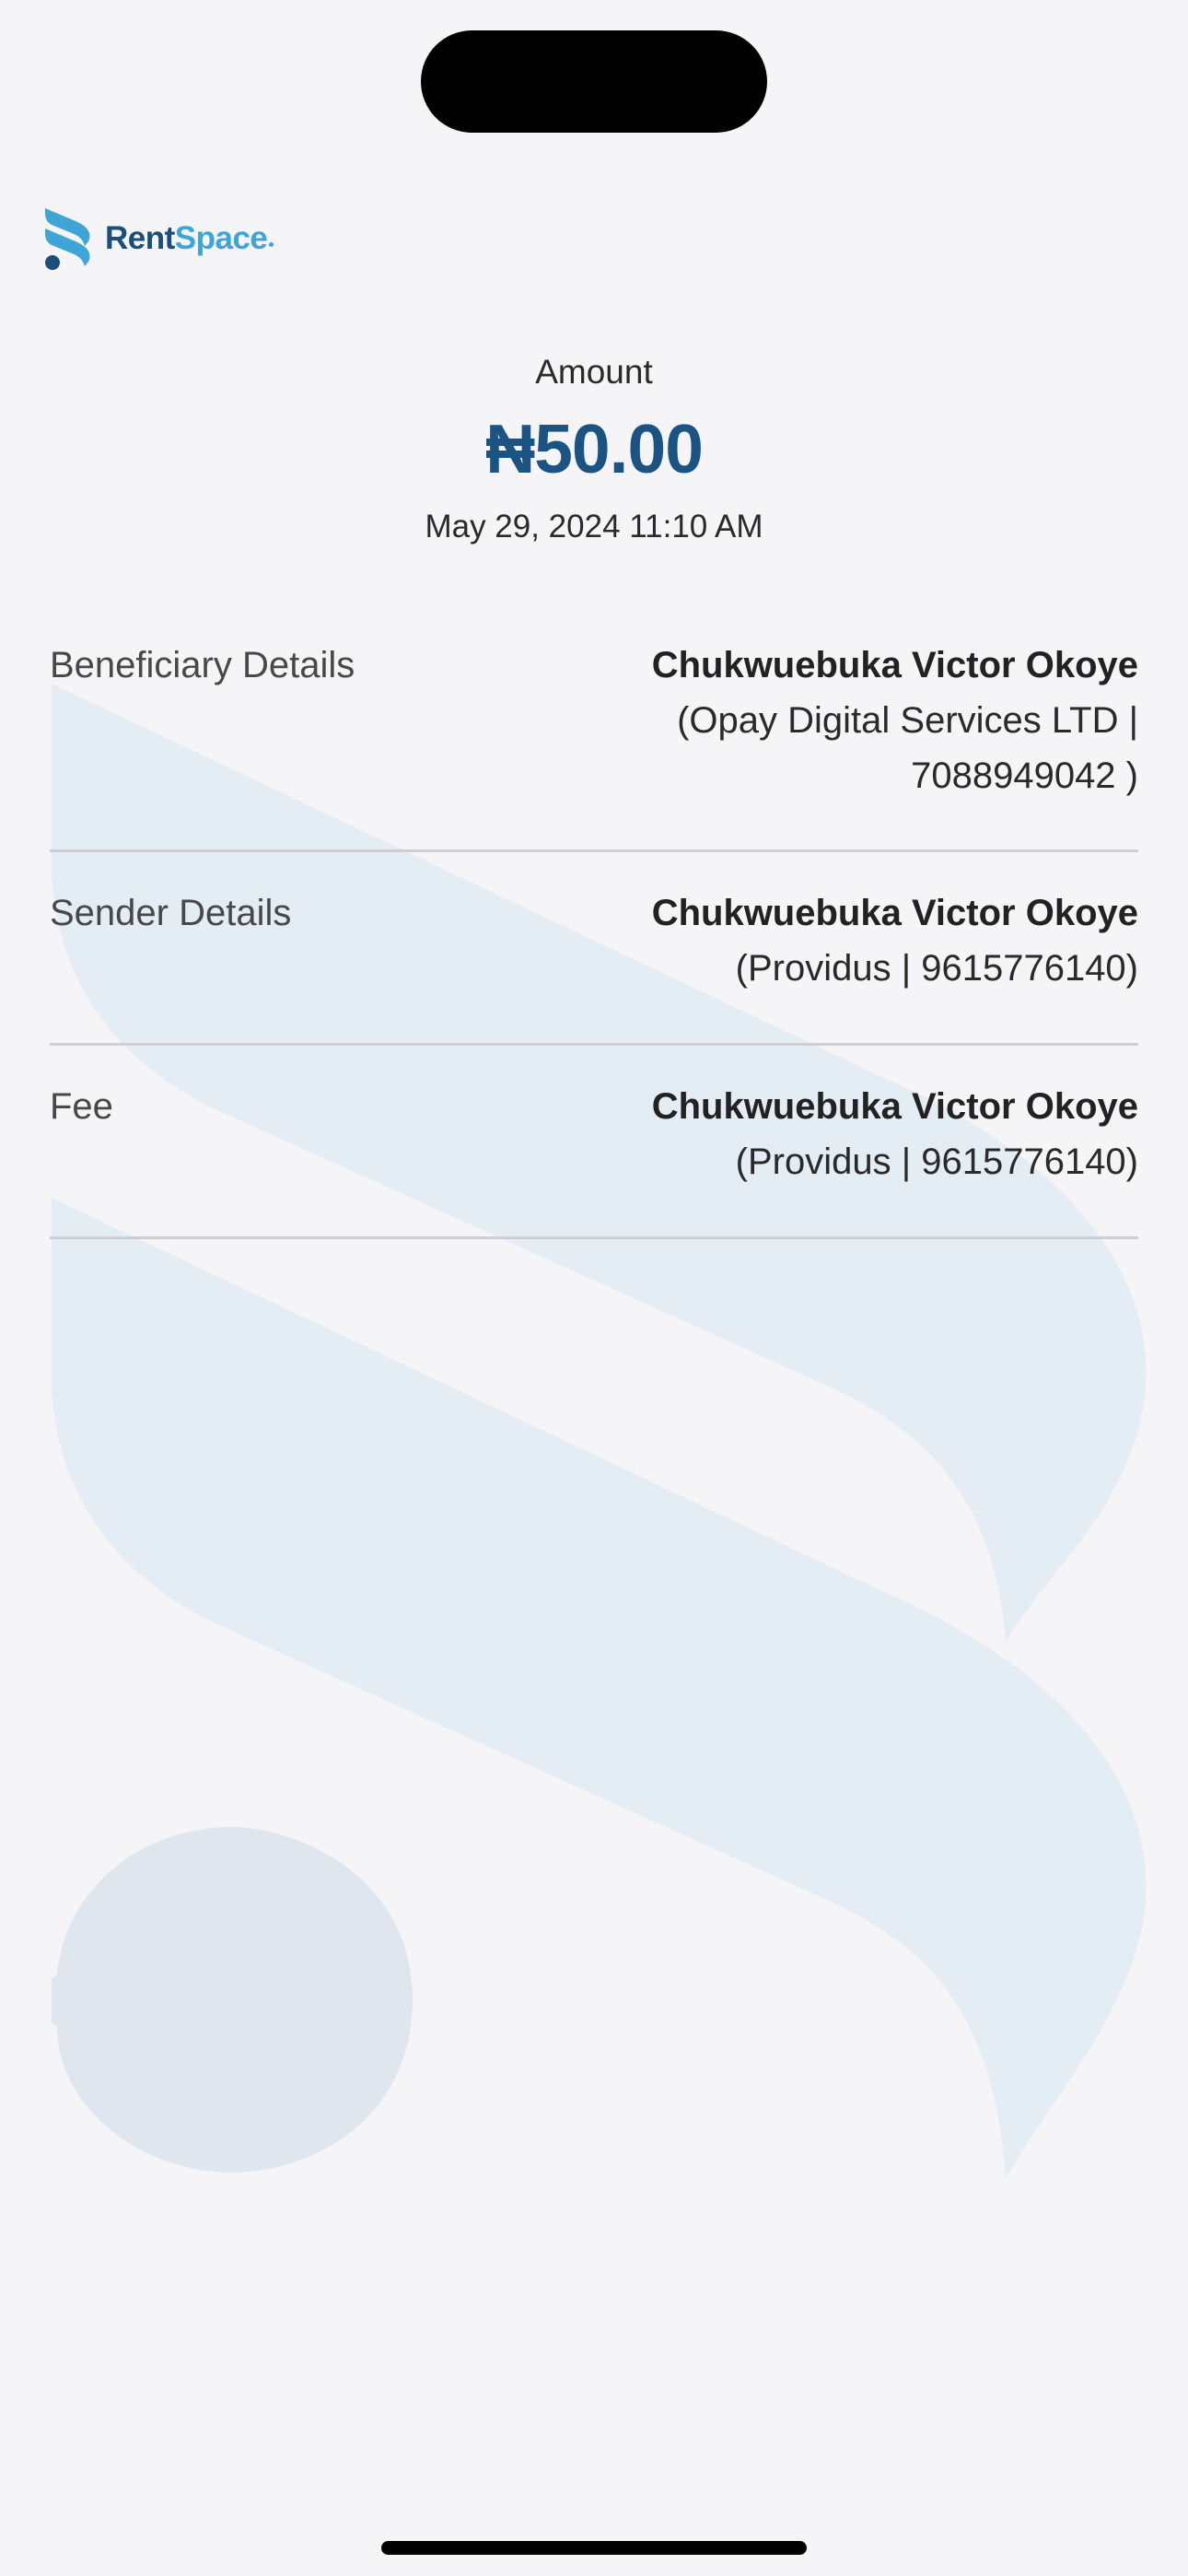 This screenshot has width=1188, height=2576. I want to click on dynamic-island, so click(594, 81).